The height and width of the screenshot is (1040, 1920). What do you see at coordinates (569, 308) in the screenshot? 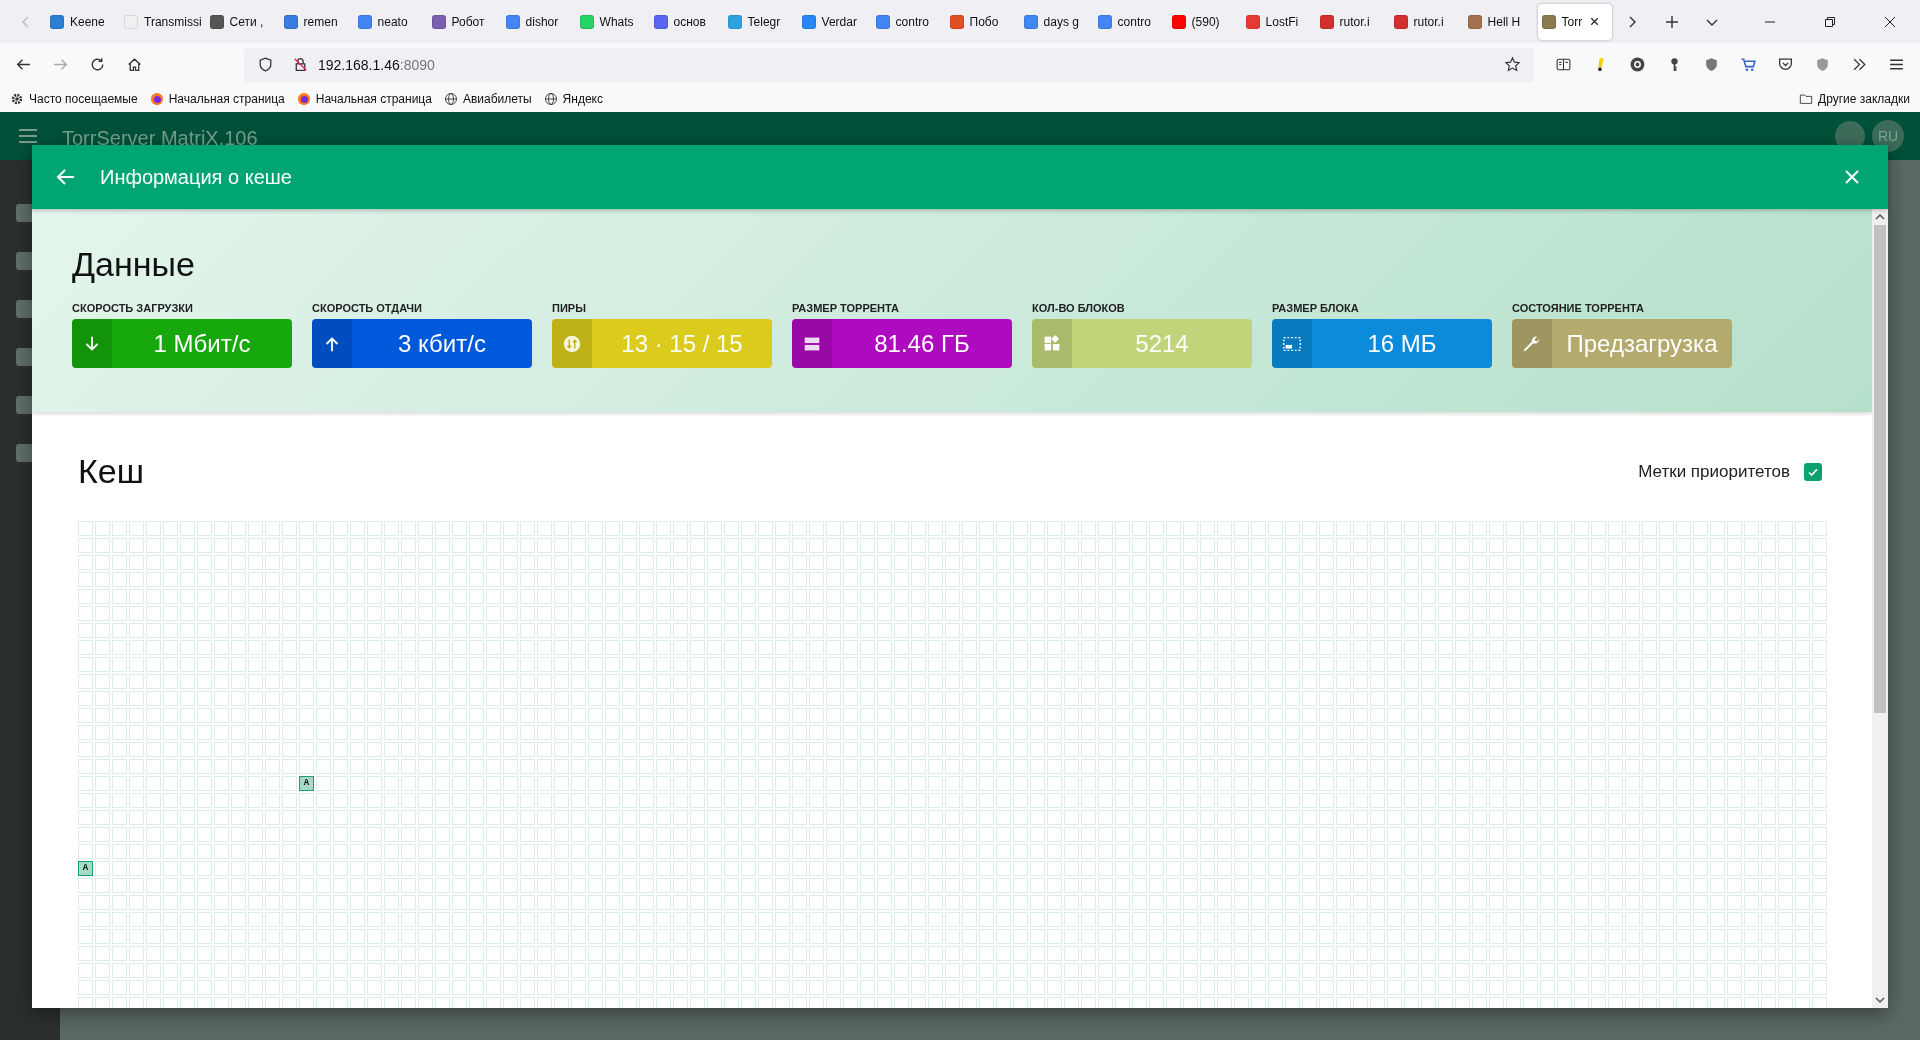
I see `stat-label: ПИРЫ` at bounding box center [569, 308].